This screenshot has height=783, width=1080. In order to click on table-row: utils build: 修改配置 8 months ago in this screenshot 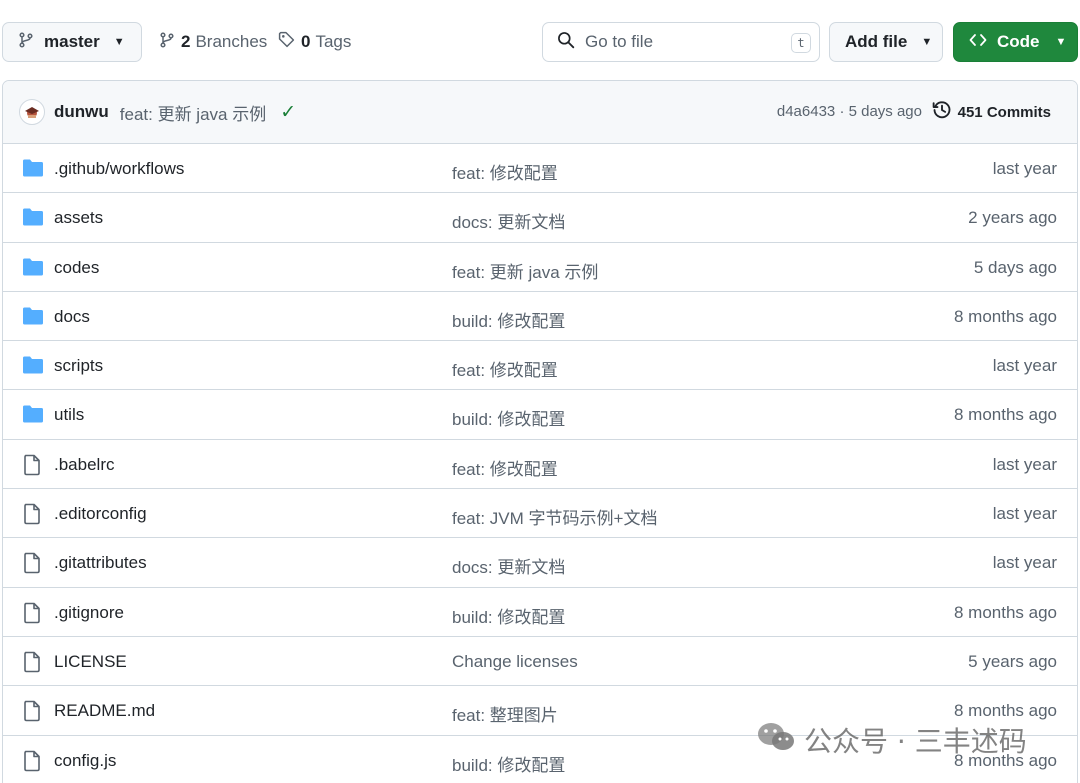, I will do `click(540, 415)`.